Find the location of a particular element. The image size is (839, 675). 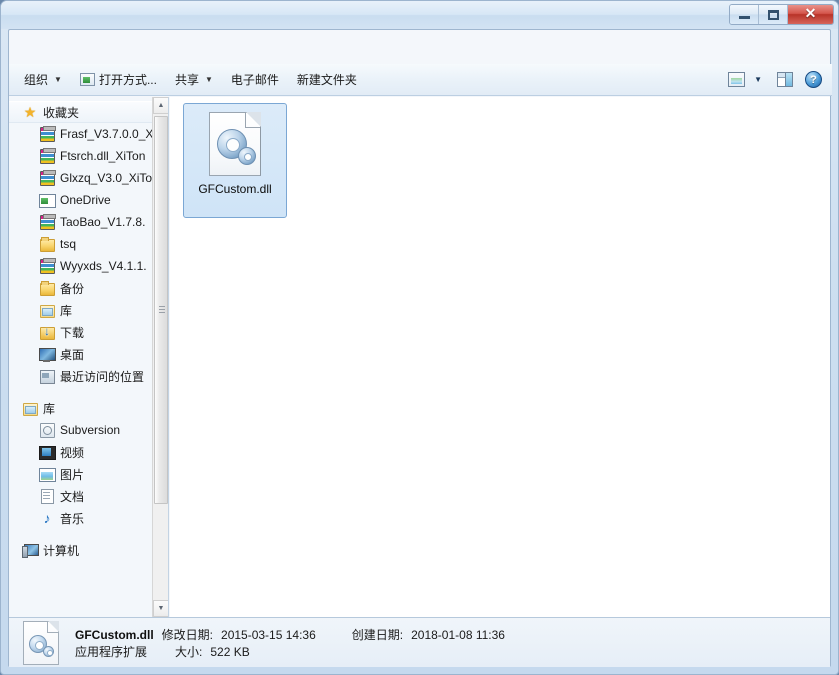

video-icon is located at coordinates (47, 452).